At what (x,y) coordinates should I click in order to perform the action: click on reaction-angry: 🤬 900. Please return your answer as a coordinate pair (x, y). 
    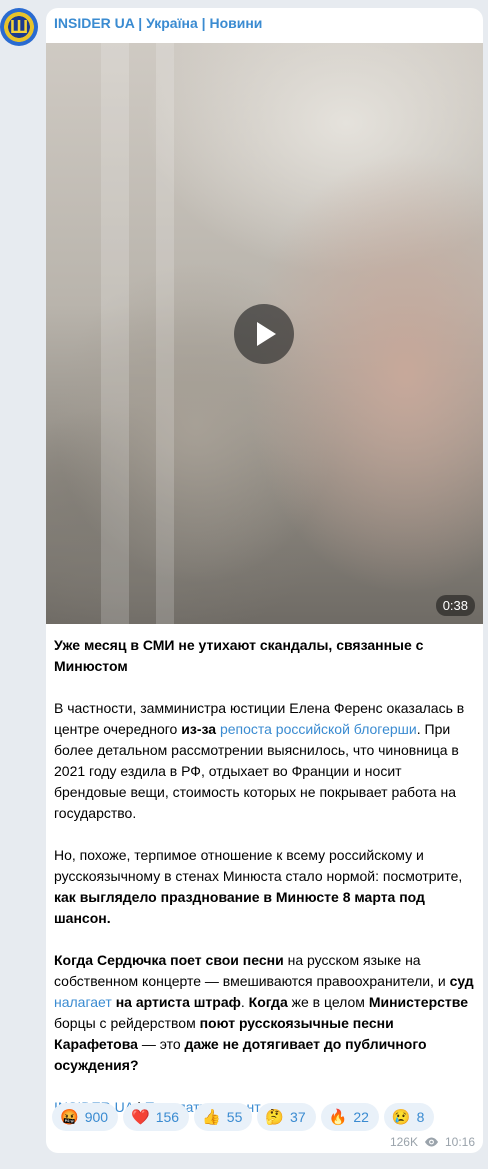
    Looking at the image, I should click on (85, 1117).